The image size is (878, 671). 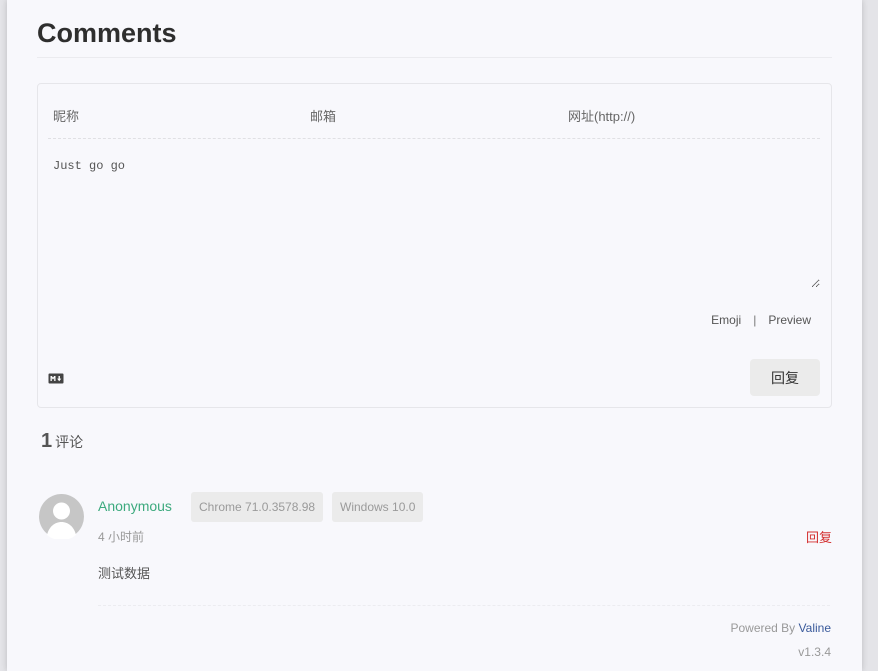 I want to click on default-avatar-icon, so click(x=61, y=516).